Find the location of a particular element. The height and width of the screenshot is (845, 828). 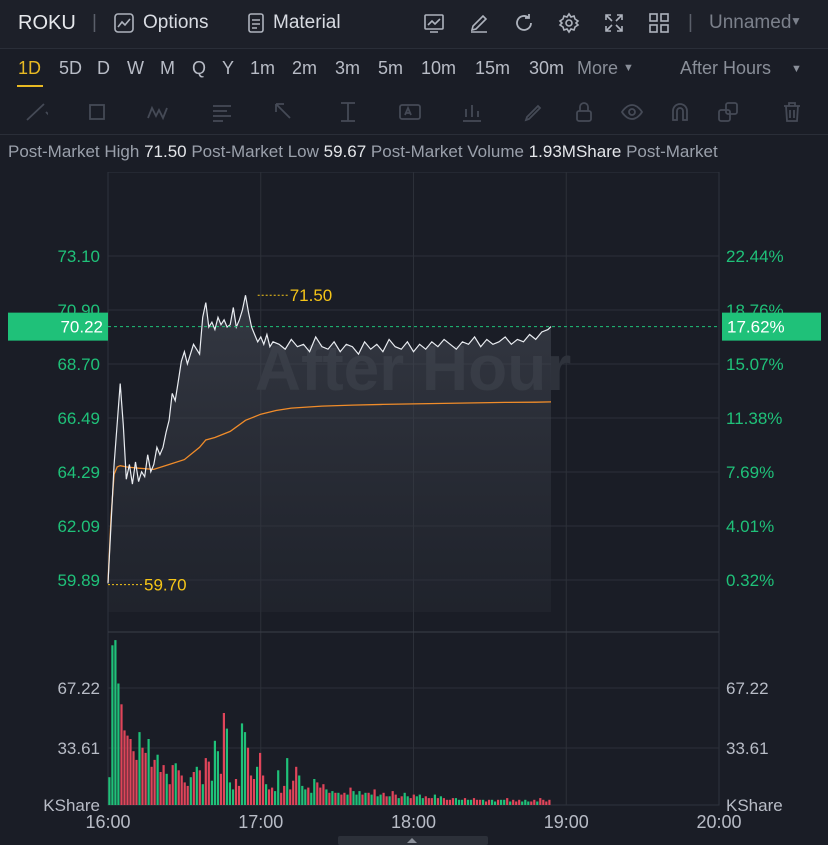

rectangle-tool-icon is located at coordinates (98, 112).